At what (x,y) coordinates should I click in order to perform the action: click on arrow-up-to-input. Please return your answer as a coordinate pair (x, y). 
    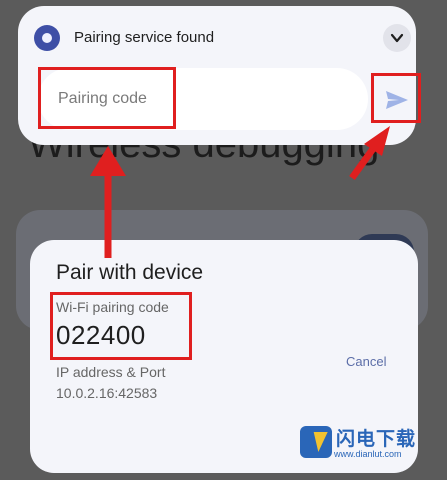
    Looking at the image, I should click on (108, 202).